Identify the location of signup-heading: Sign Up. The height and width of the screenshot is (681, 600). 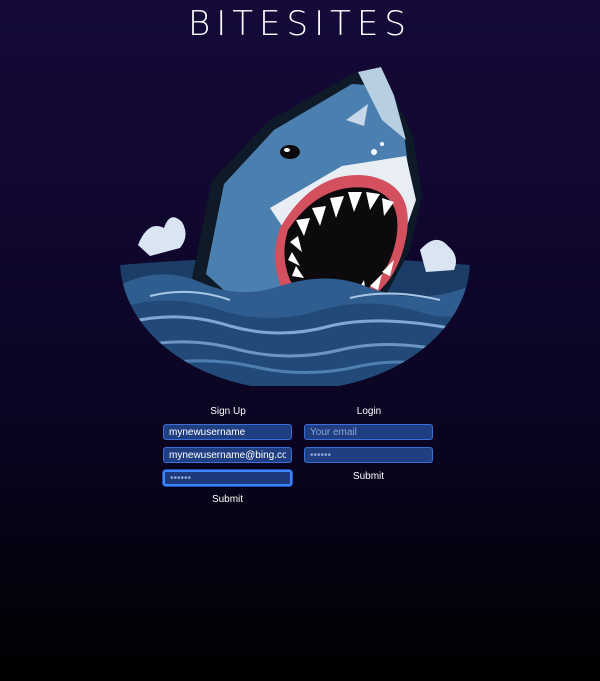
(228, 411).